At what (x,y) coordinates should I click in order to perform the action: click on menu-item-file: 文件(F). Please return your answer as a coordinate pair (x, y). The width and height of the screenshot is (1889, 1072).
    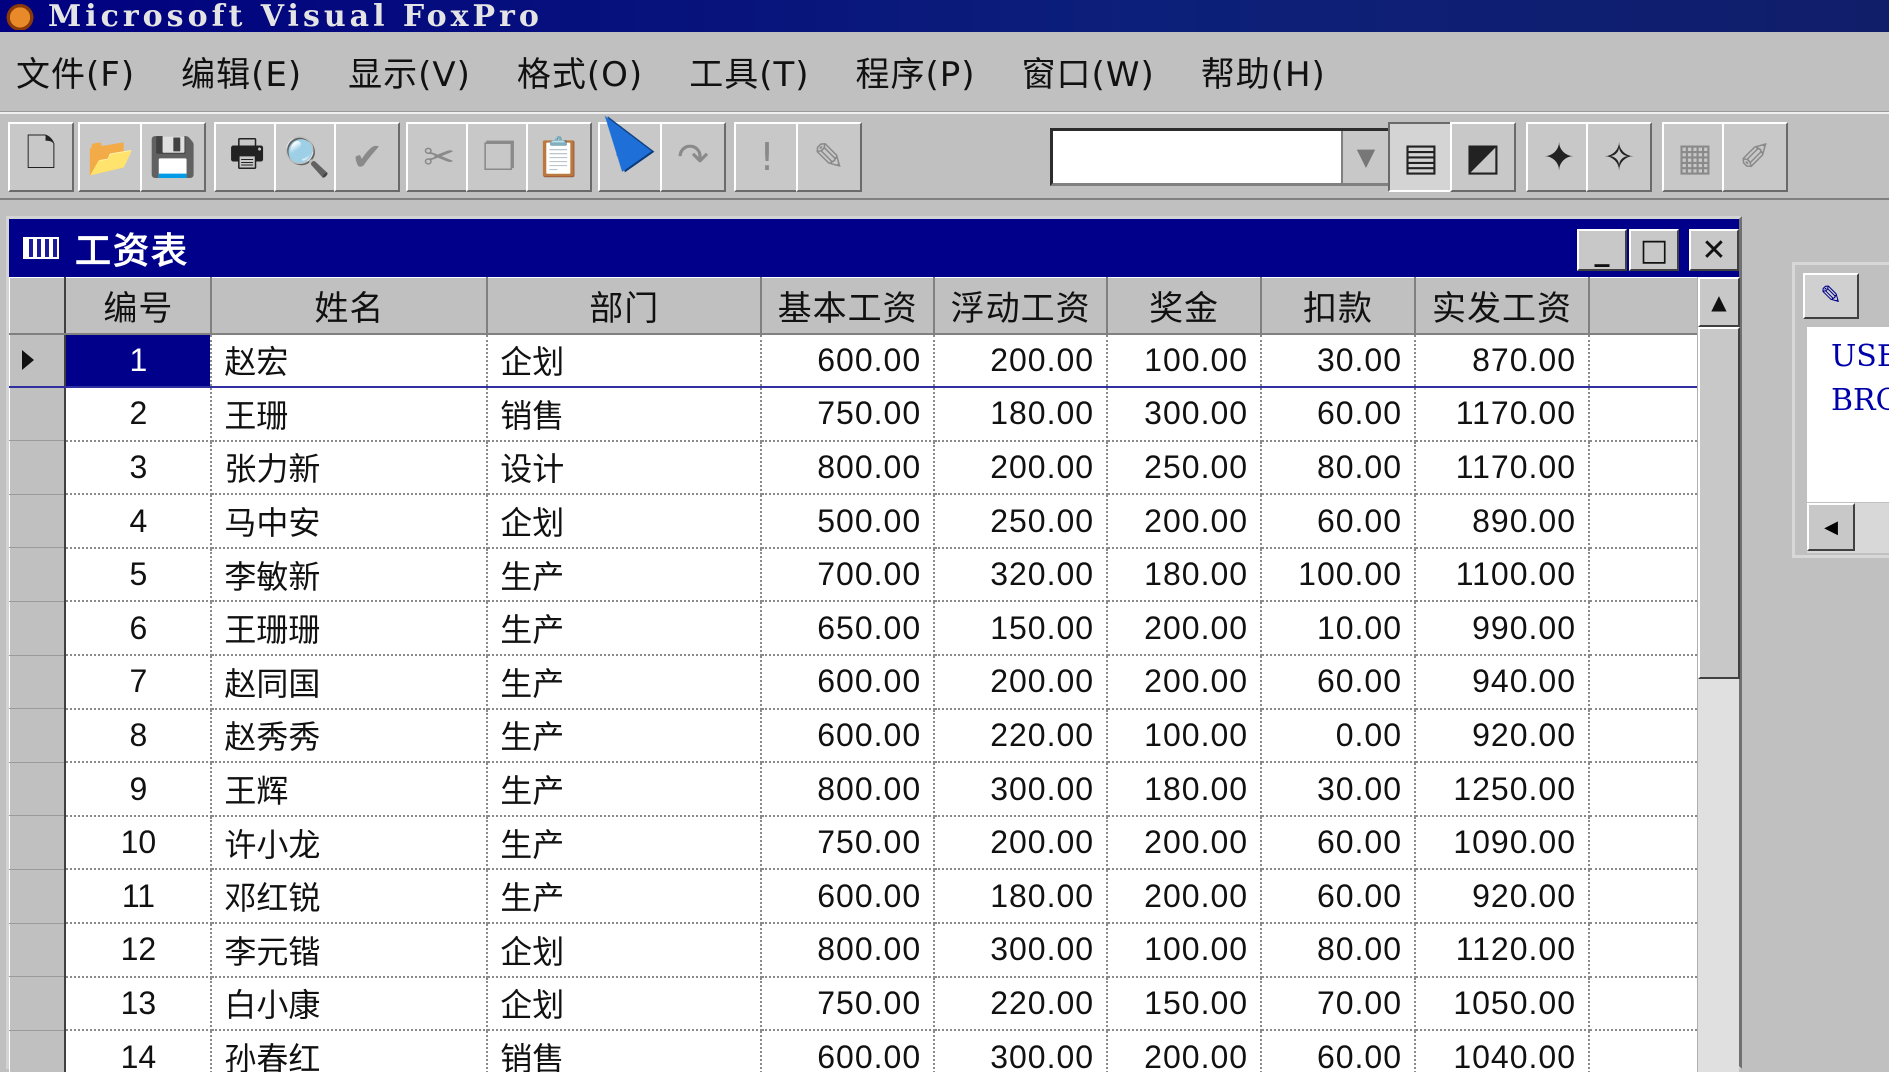
    Looking at the image, I should click on (75, 71).